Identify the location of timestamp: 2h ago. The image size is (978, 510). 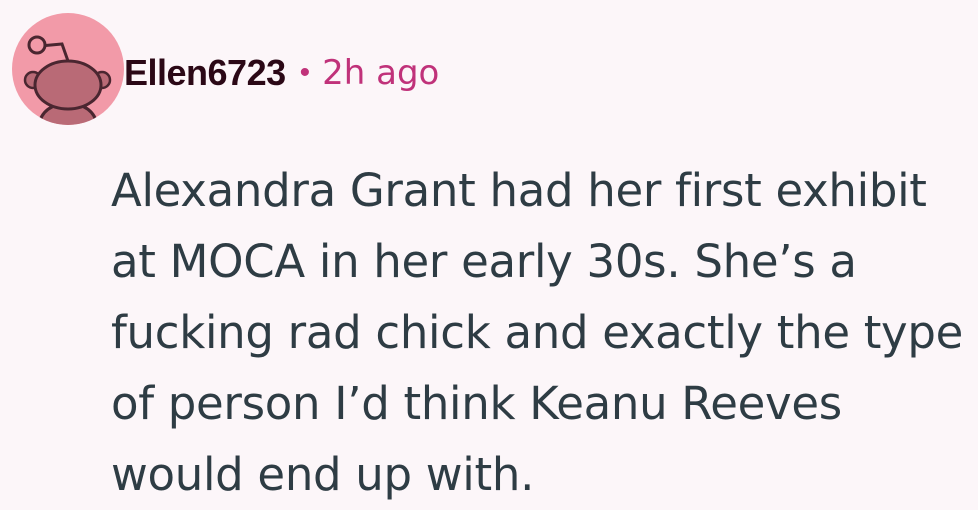
(380, 73).